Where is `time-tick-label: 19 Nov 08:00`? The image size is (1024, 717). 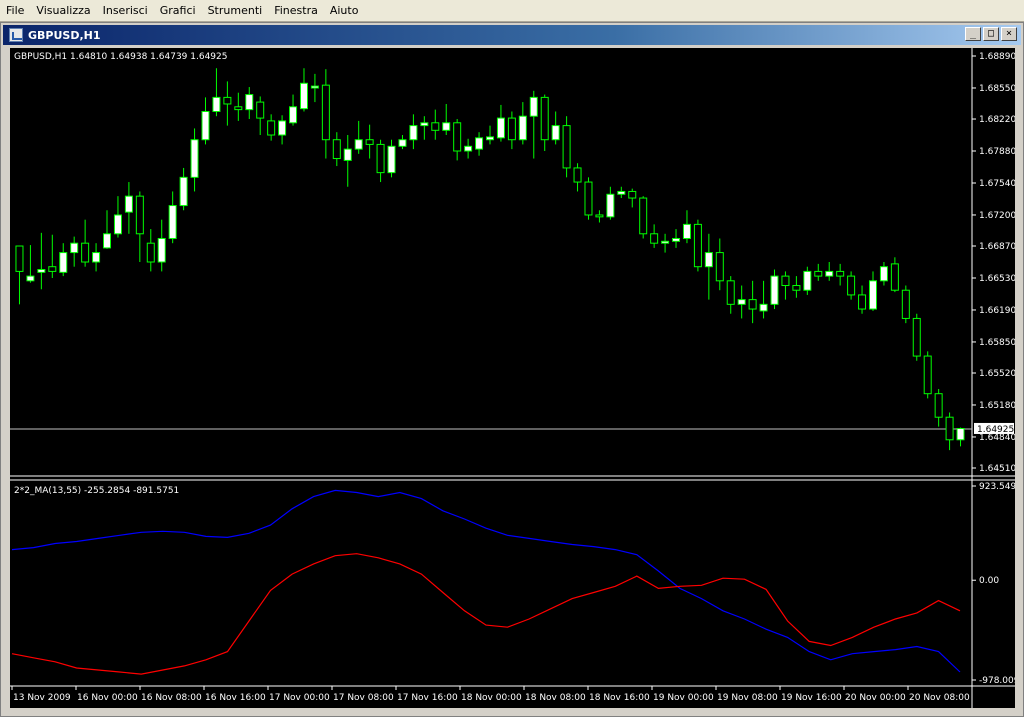
time-tick-label: 19 Nov 08:00 is located at coordinates (747, 698).